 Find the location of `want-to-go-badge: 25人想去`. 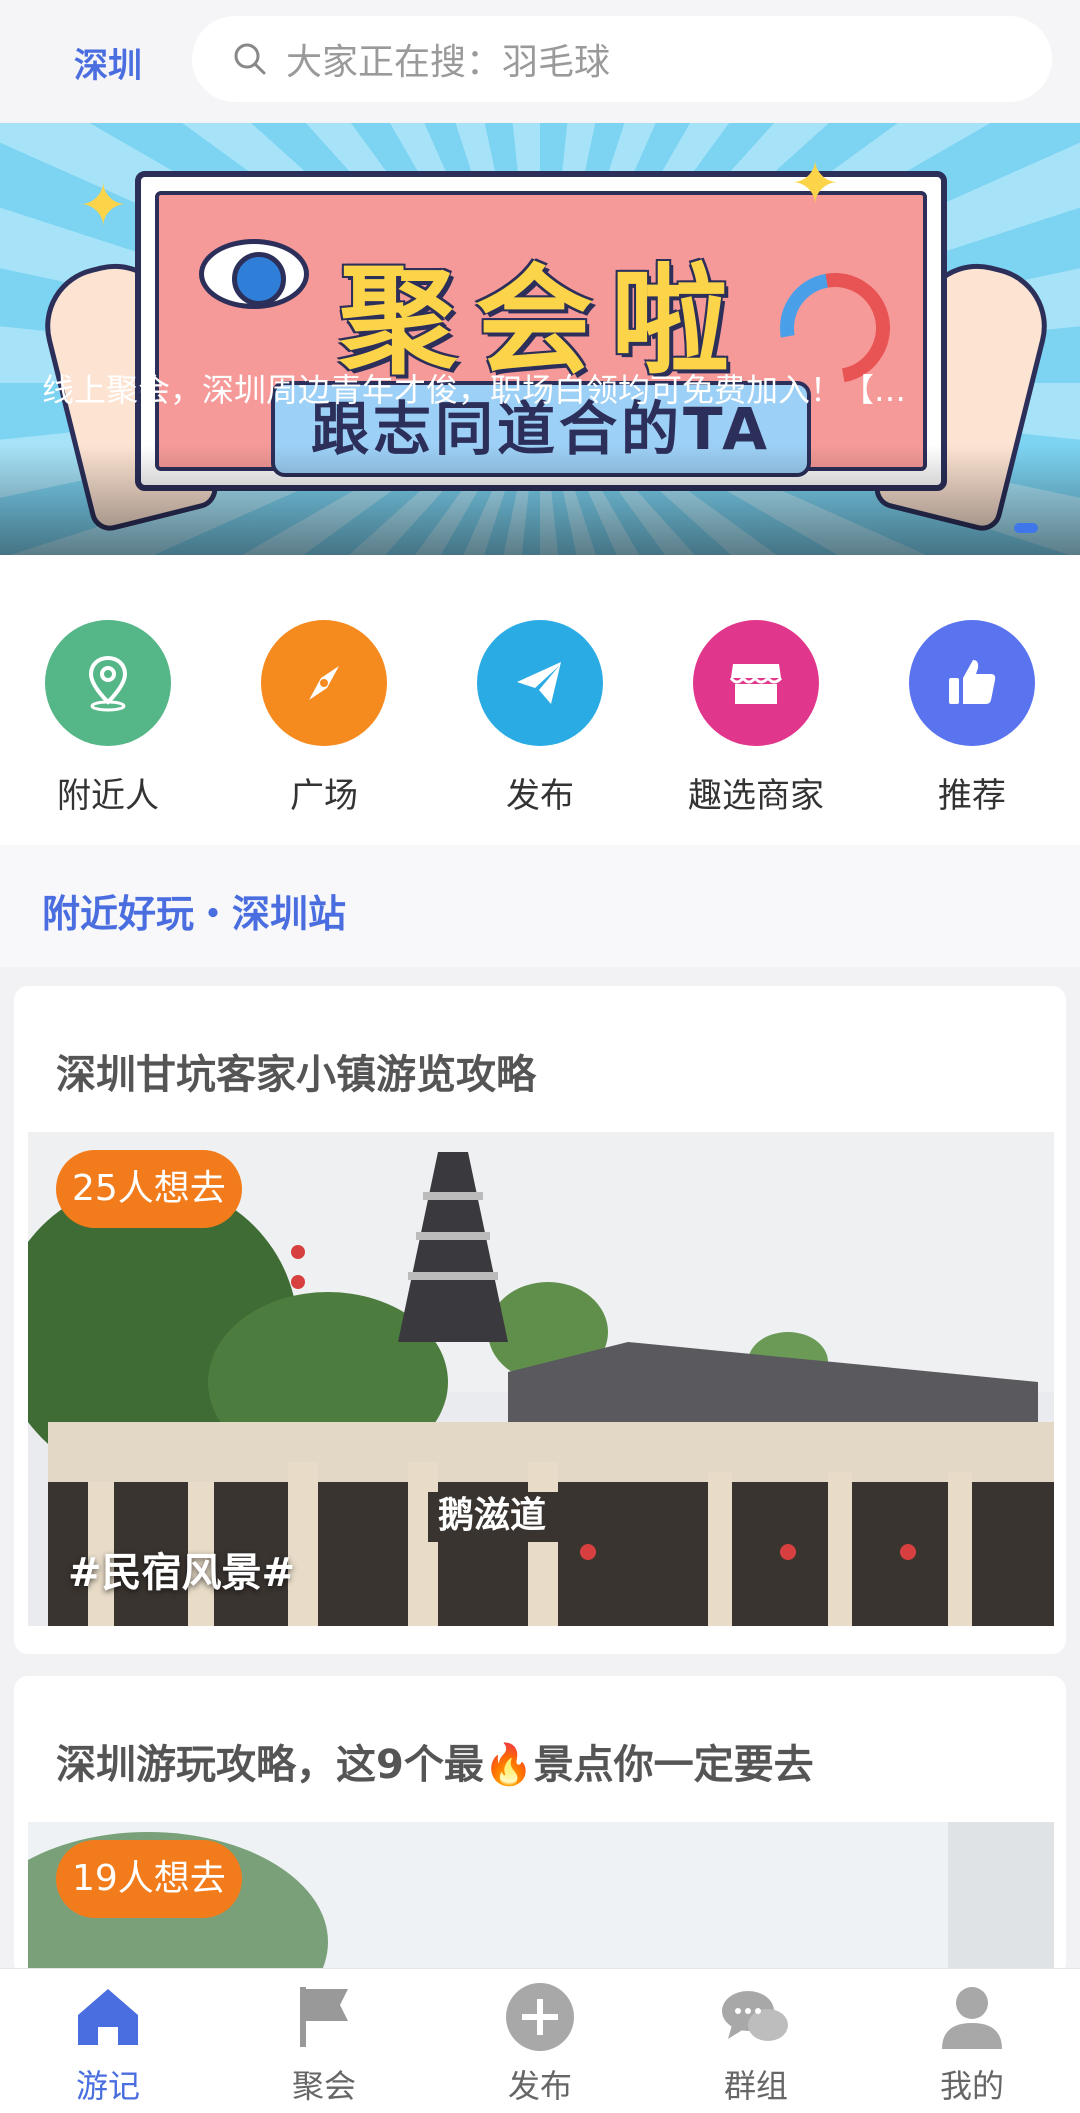

want-to-go-badge: 25人想去 is located at coordinates (149, 1189).